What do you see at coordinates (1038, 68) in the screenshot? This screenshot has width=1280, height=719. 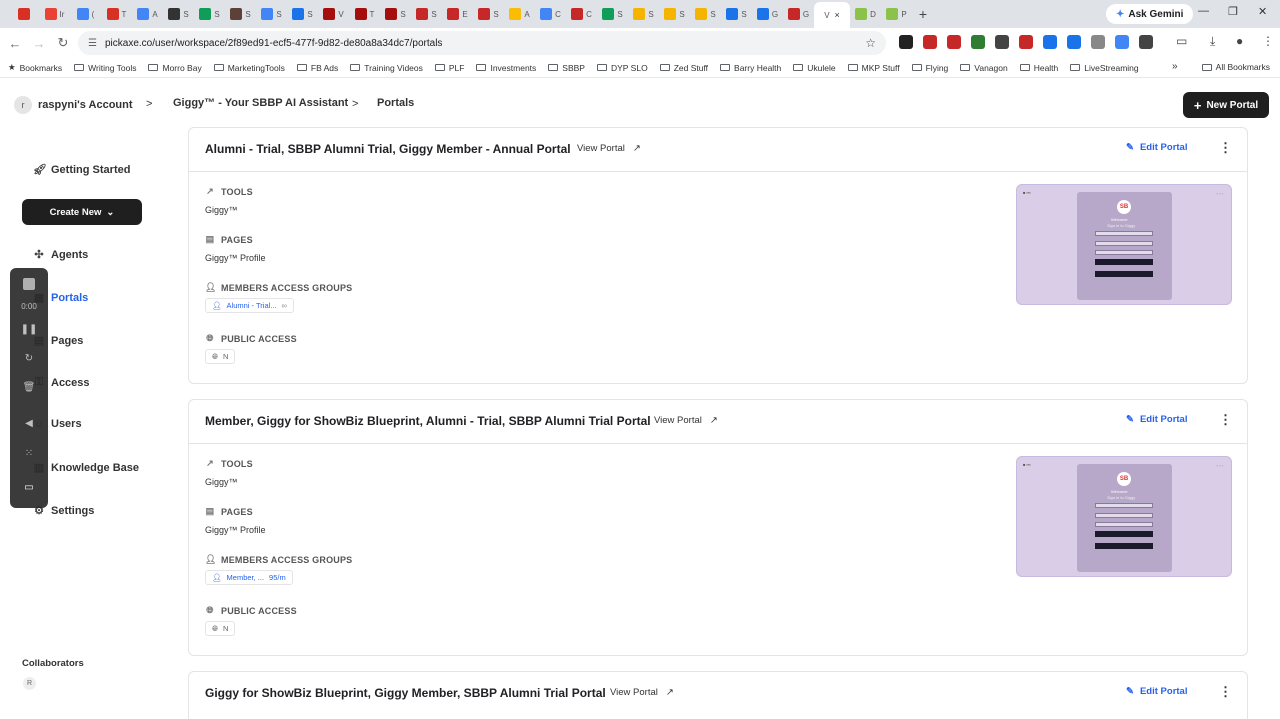 I see `bookmark-item: Health` at bounding box center [1038, 68].